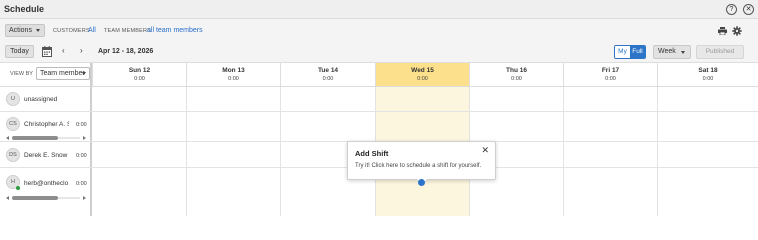 The height and width of the screenshot is (240, 758). What do you see at coordinates (13, 124) in the screenshot?
I see `avatar: CS` at bounding box center [13, 124].